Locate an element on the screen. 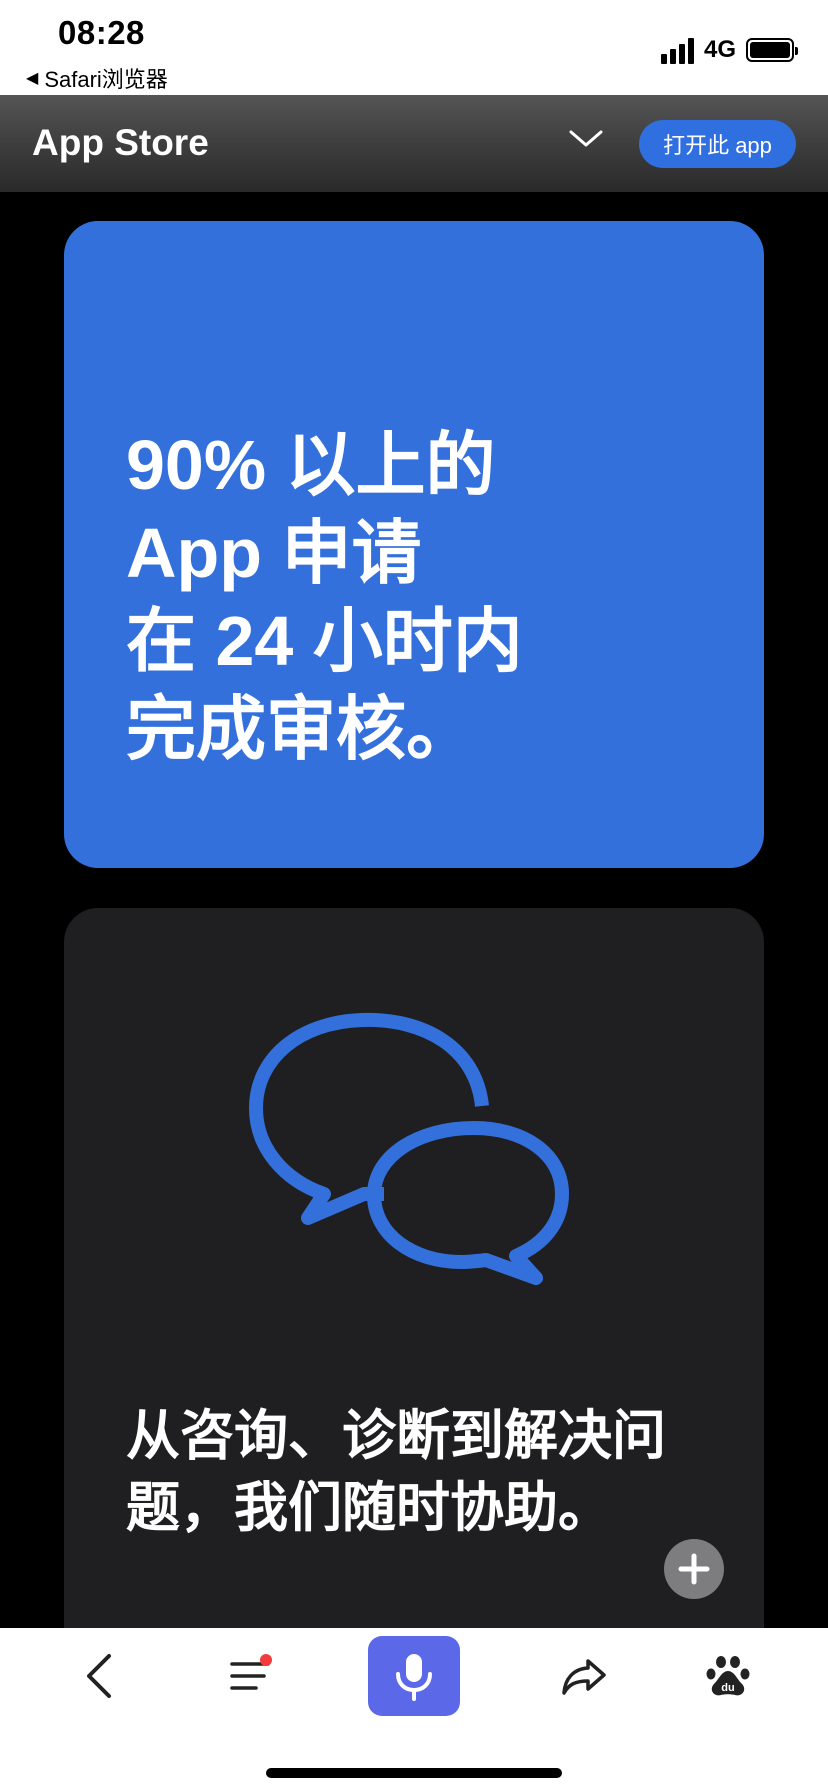  microphone-icon is located at coordinates (414, 1677).